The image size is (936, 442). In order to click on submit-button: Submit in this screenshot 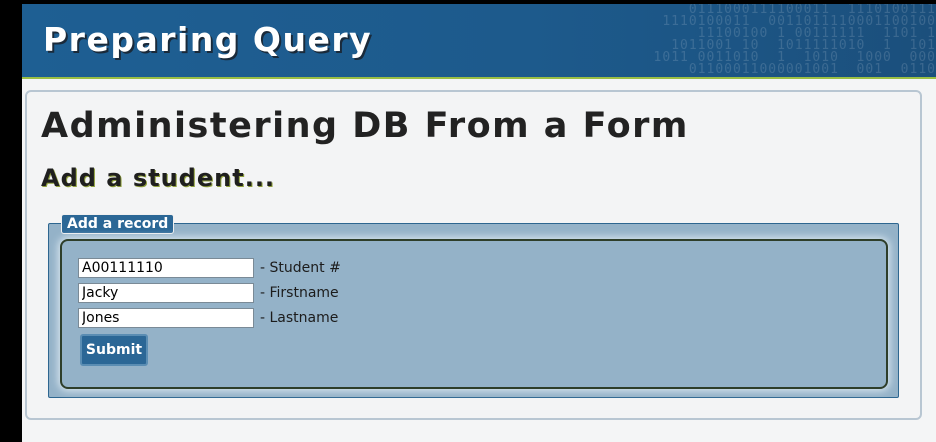, I will do `click(114, 350)`.